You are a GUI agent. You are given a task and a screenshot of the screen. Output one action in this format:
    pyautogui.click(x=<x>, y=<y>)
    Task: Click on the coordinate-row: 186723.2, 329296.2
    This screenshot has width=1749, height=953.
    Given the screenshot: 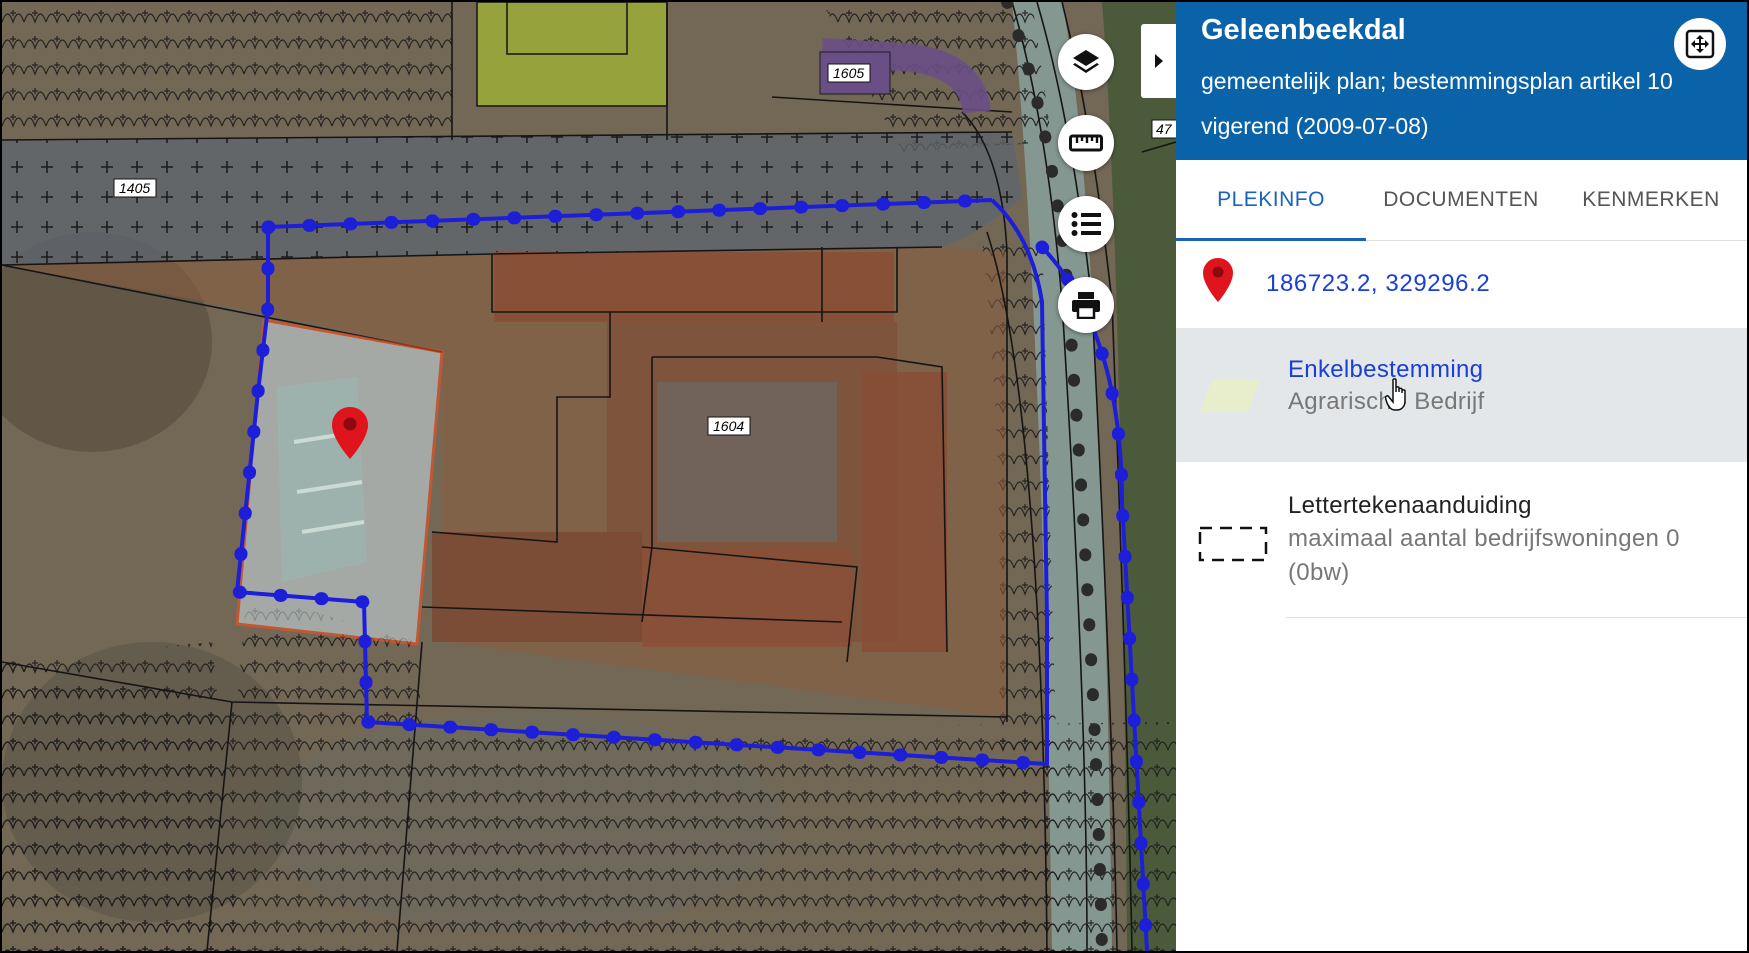 What is the action you would take?
    pyautogui.click(x=1461, y=284)
    